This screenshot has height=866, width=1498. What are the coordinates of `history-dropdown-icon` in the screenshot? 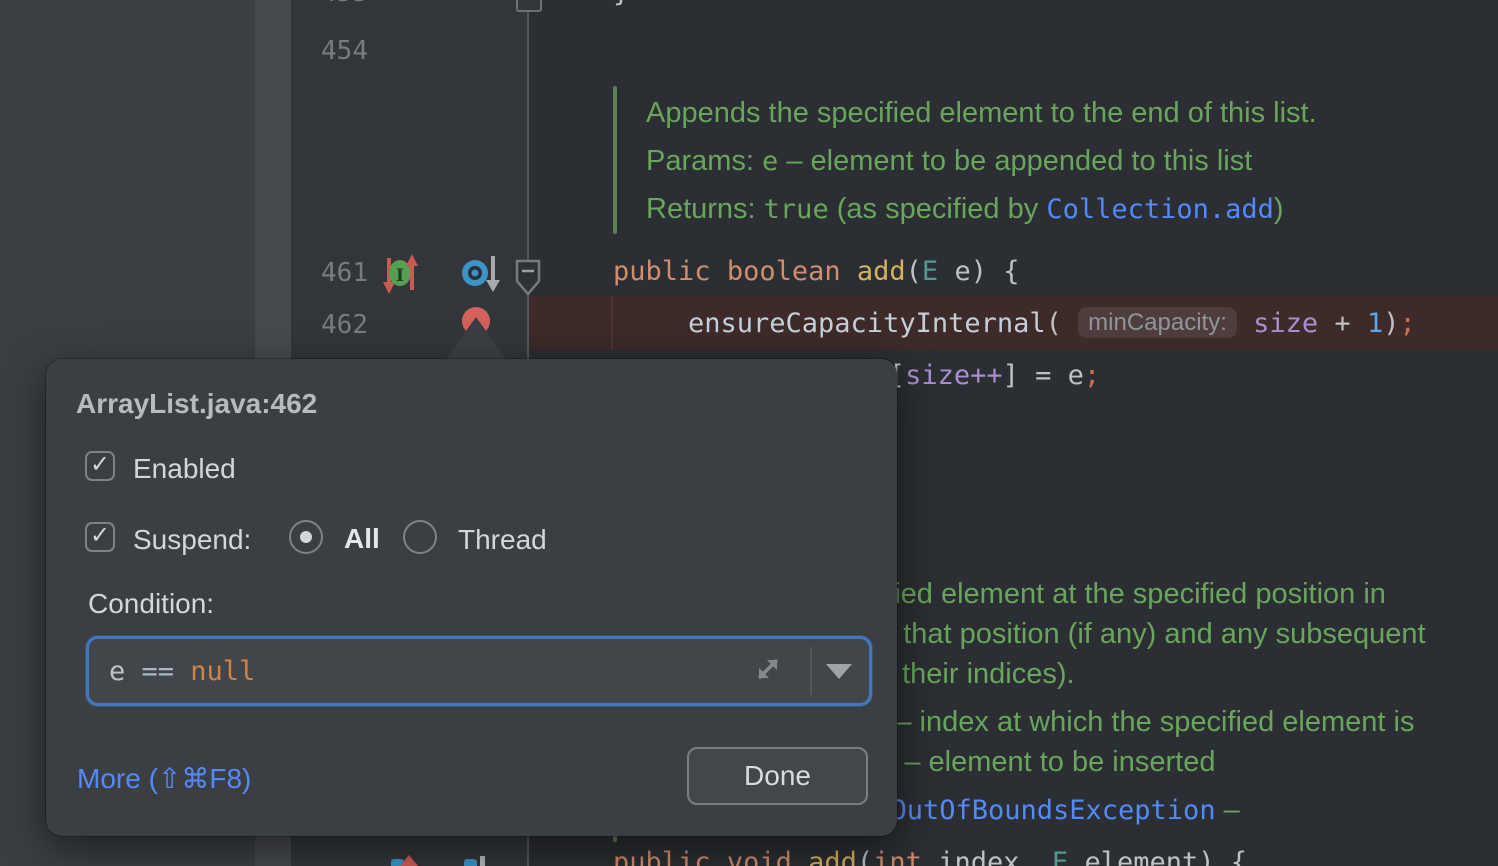 It's located at (839, 671).